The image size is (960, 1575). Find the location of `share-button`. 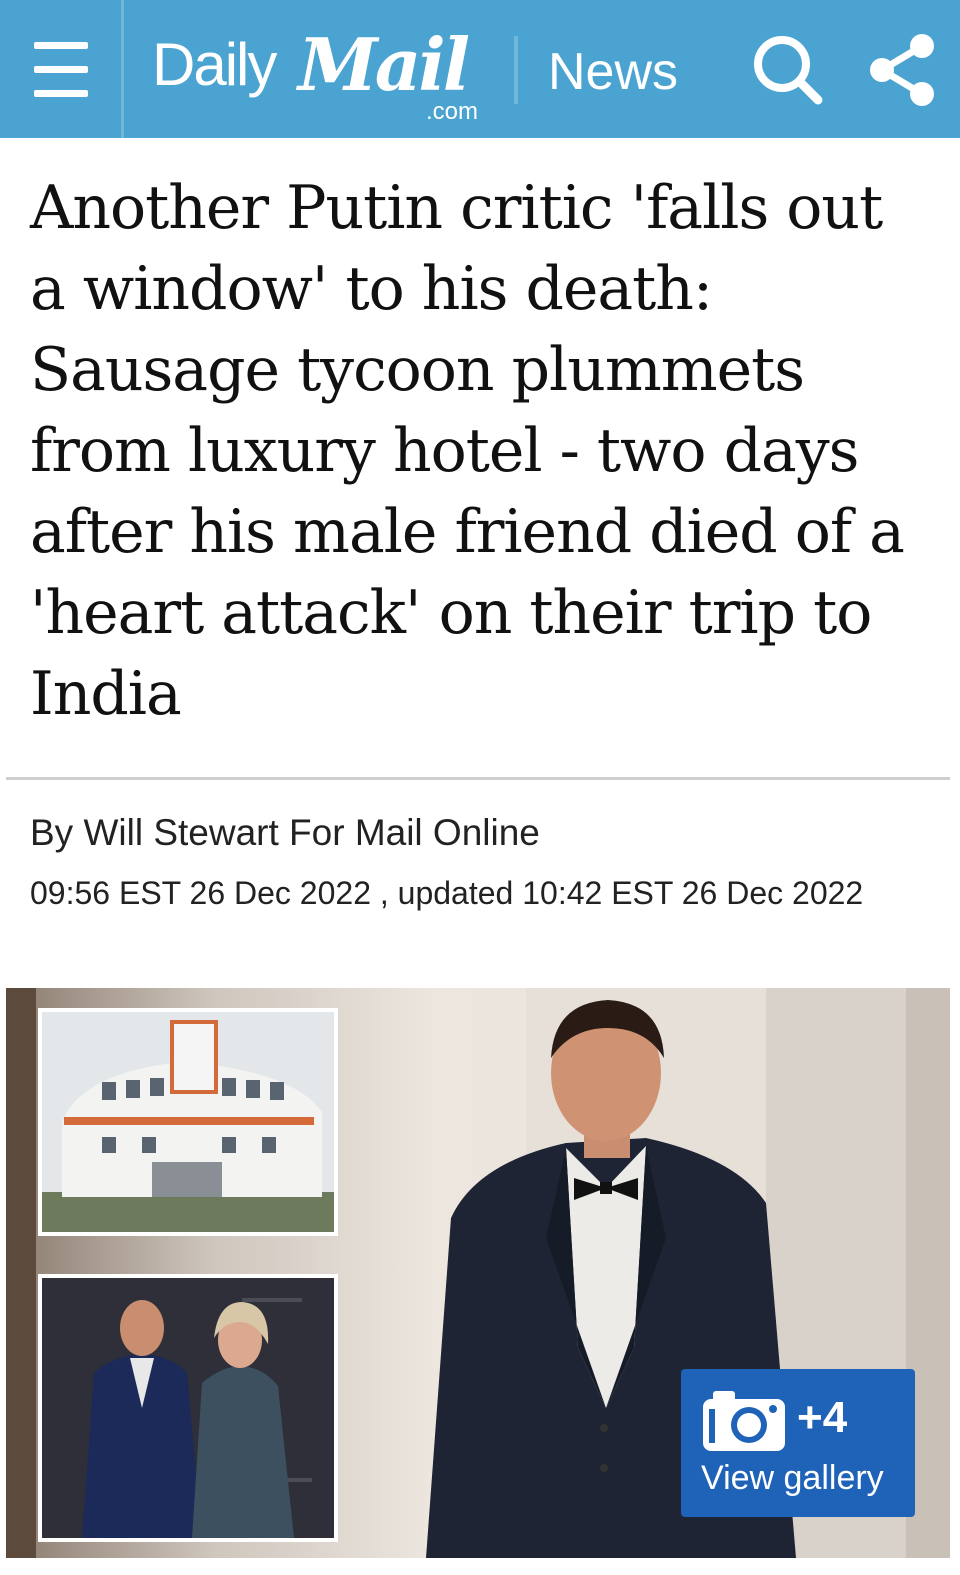

share-button is located at coordinates (902, 70).